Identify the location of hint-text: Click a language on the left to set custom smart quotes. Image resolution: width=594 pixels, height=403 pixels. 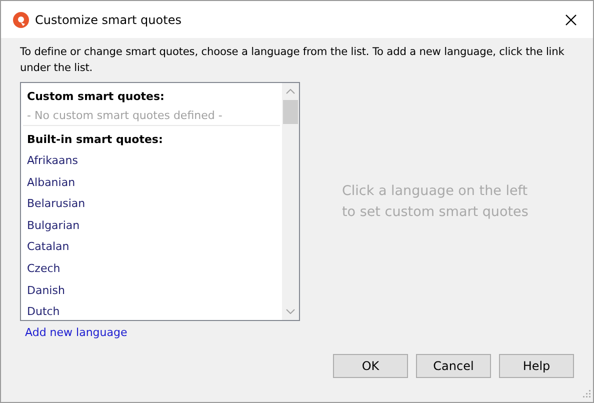
(436, 202).